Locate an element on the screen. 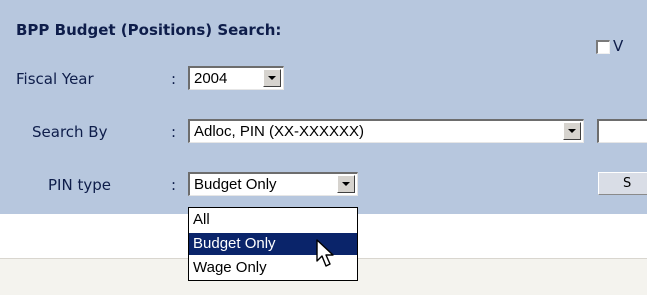 This screenshot has height=295, width=647. search-by-select: Adloc, PIN (XX-XXXXXX) is located at coordinates (386, 131).